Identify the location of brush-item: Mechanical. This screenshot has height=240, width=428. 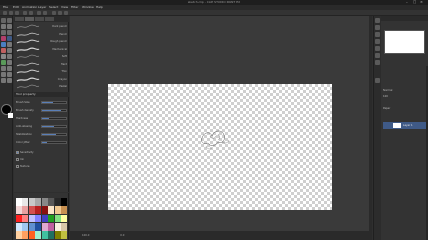
(41, 49).